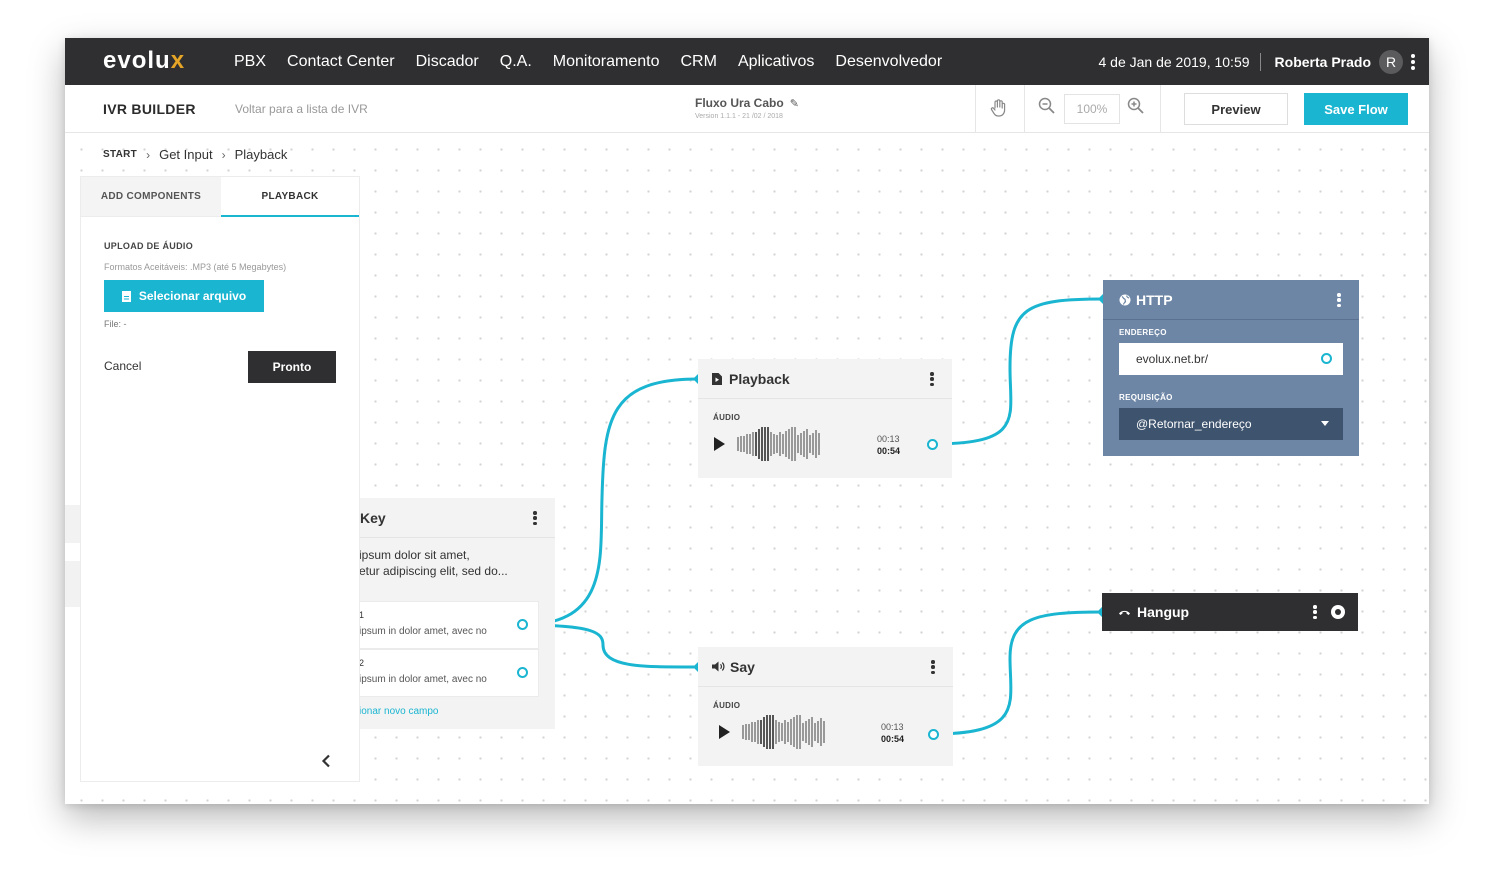 This screenshot has width=1494, height=894. Describe the element at coordinates (1256, 61) in the screenshot. I see `user-area: 4 de Jan de 2019, 10:59 Roberta Prado R` at that location.